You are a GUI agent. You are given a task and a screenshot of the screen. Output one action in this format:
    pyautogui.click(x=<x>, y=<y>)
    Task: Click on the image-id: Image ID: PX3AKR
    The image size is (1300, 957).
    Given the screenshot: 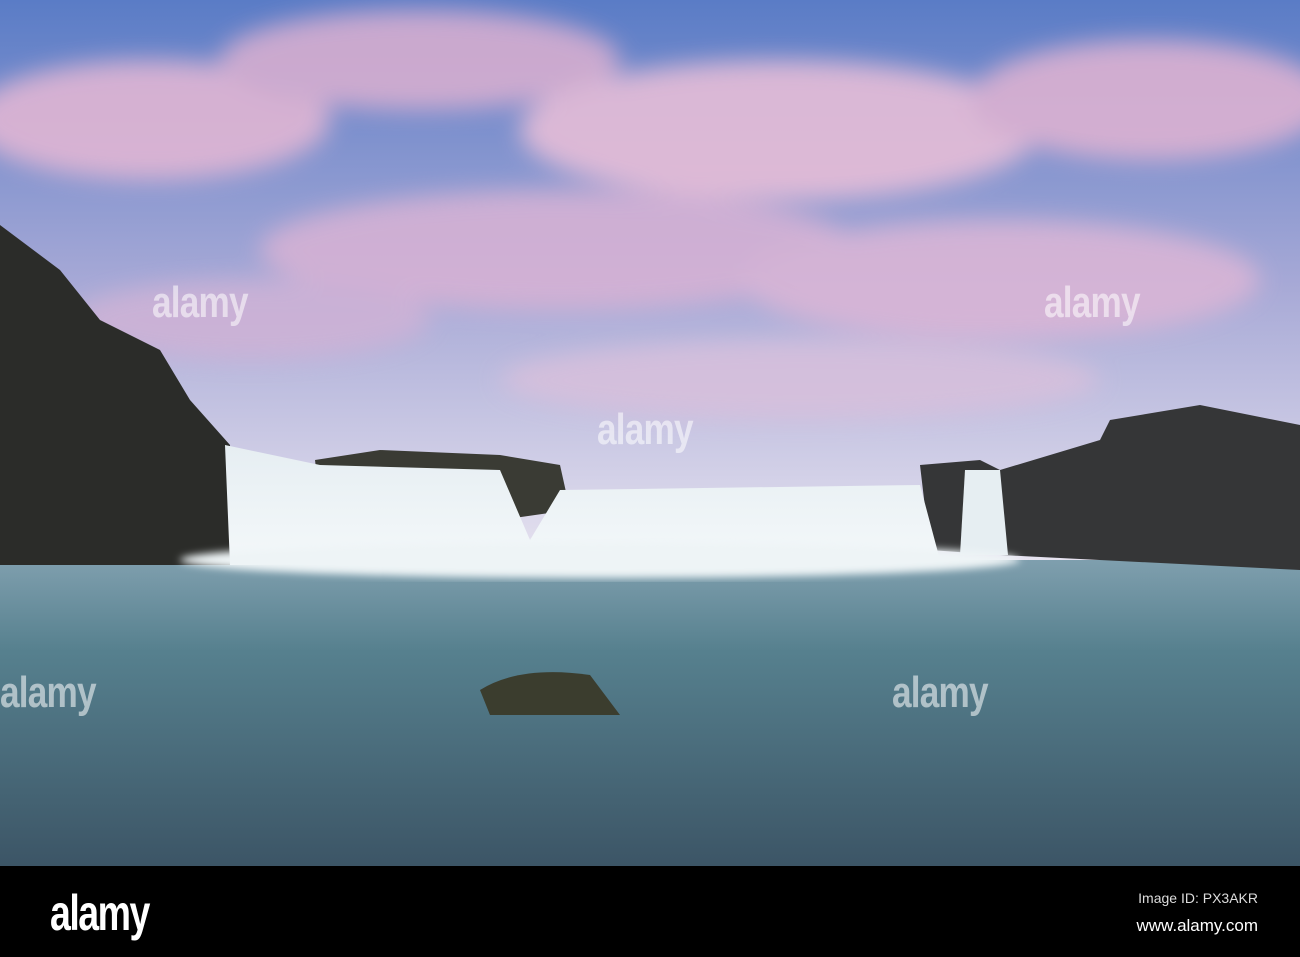 What is the action you would take?
    pyautogui.click(x=1198, y=898)
    